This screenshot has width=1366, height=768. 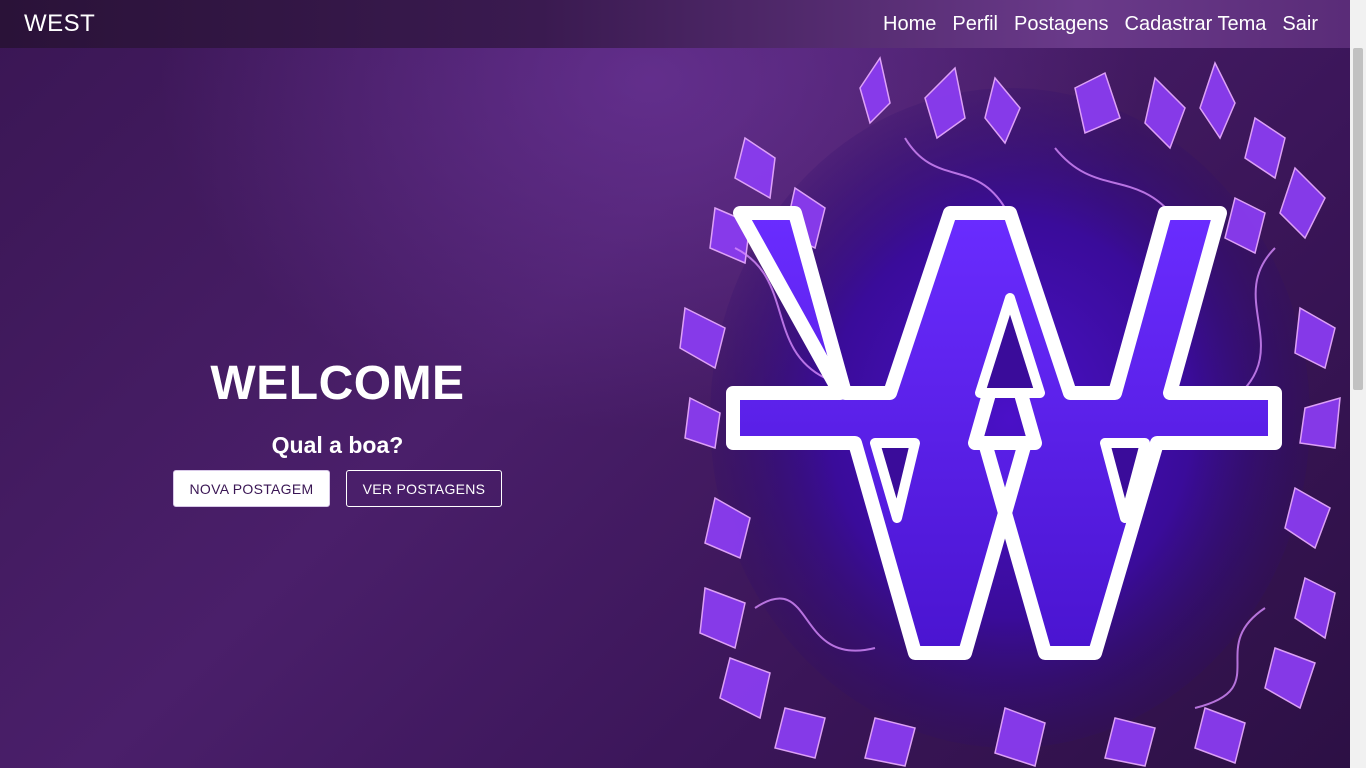 I want to click on view-posts-button: VER POSTAGENS, so click(x=424, y=488).